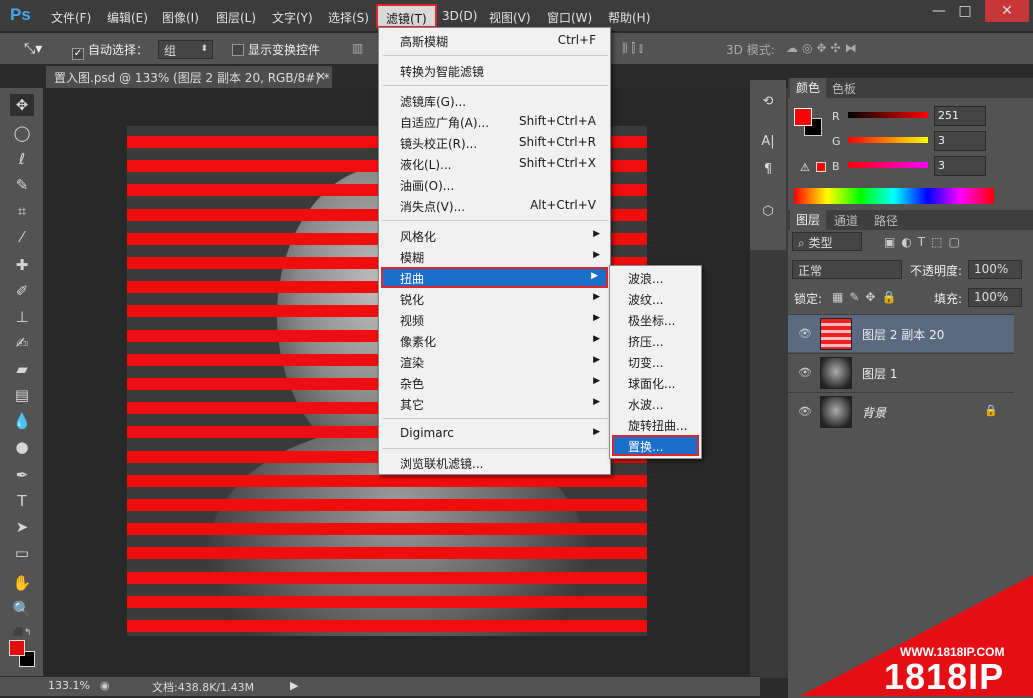  What do you see at coordinates (632, 48) in the screenshot?
I see `distribute-icons: ⫼ ⫿ ⫾` at bounding box center [632, 48].